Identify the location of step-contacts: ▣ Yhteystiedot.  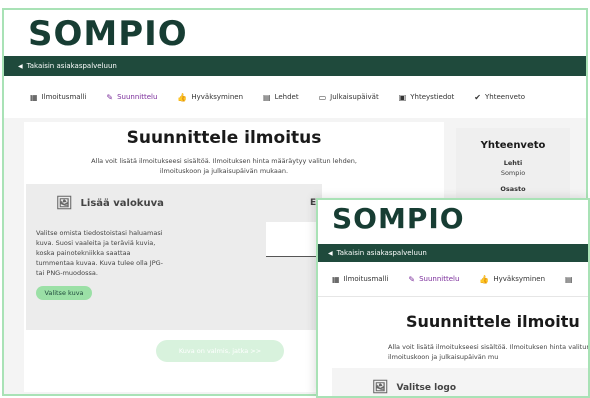
(427, 97).